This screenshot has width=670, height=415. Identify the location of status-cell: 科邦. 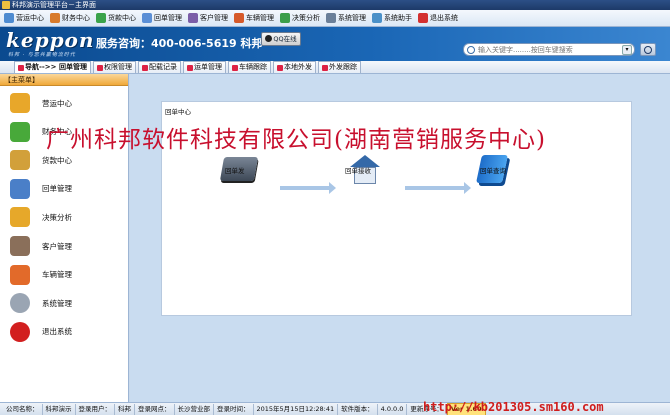
(125, 409).